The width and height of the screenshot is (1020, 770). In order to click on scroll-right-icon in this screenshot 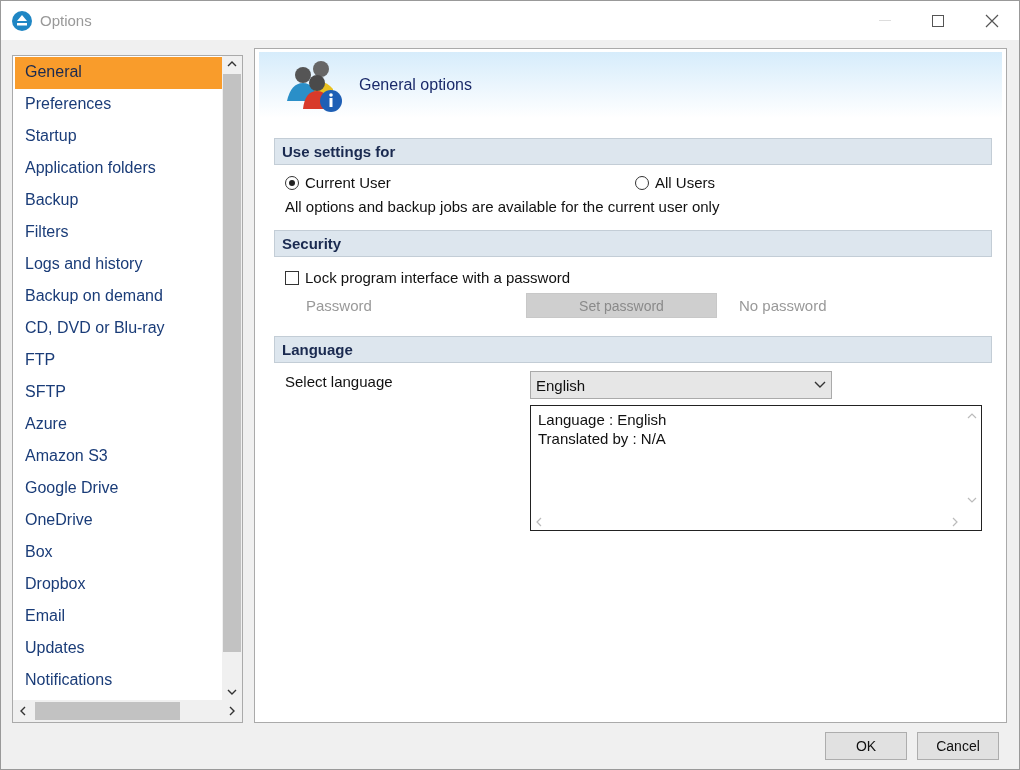, I will do `click(232, 711)`.